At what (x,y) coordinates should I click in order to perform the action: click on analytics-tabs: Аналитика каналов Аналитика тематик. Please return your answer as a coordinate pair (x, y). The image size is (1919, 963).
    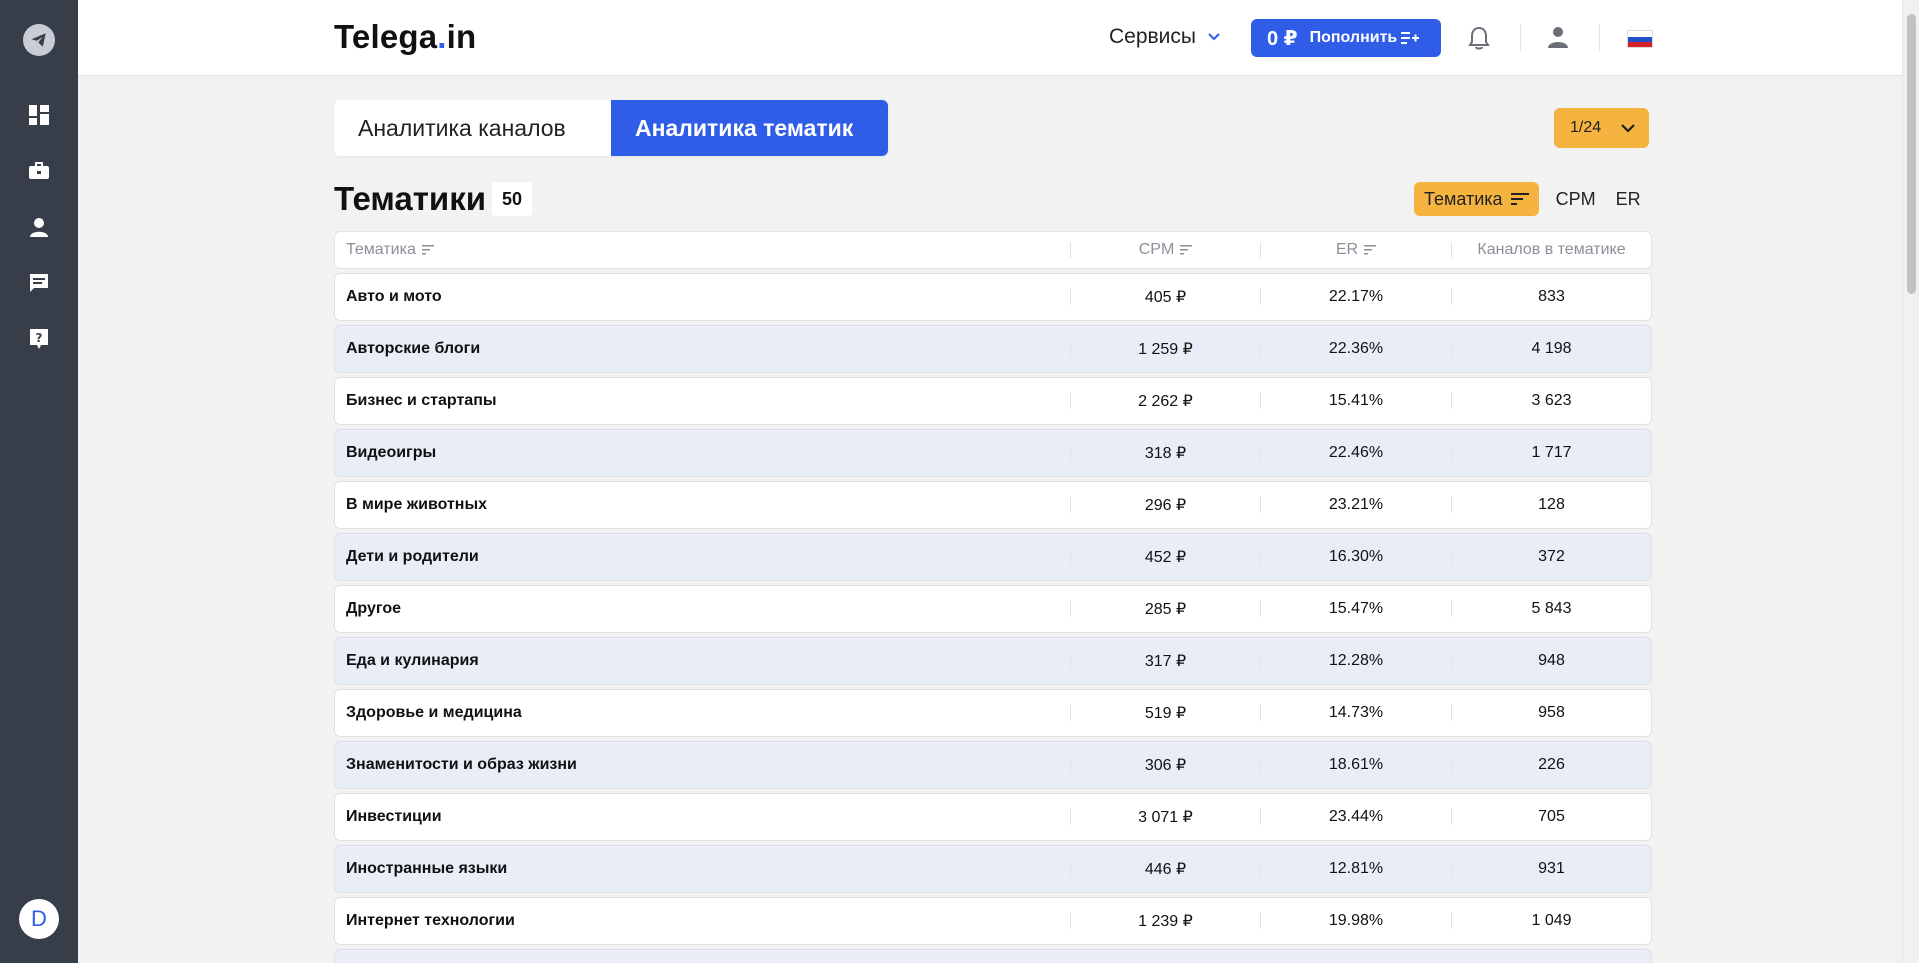
    Looking at the image, I should click on (611, 128).